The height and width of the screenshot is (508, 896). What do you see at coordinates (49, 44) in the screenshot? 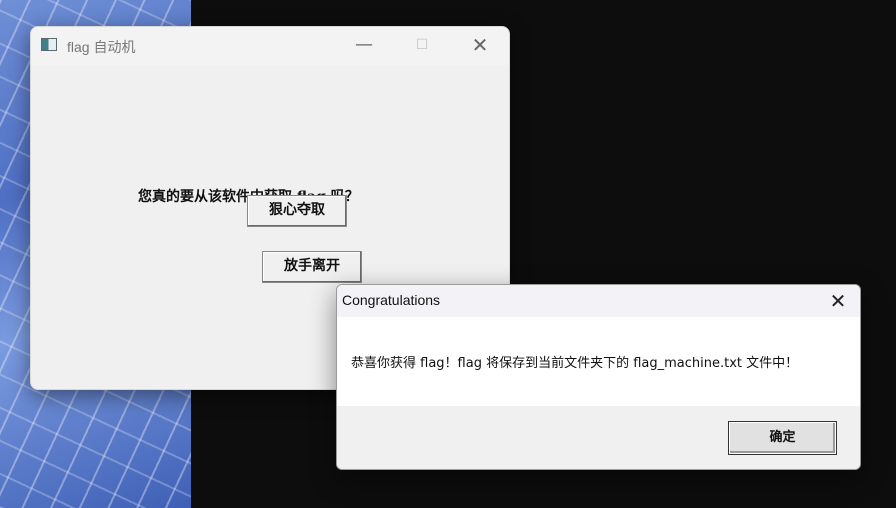
I see `app-icon` at bounding box center [49, 44].